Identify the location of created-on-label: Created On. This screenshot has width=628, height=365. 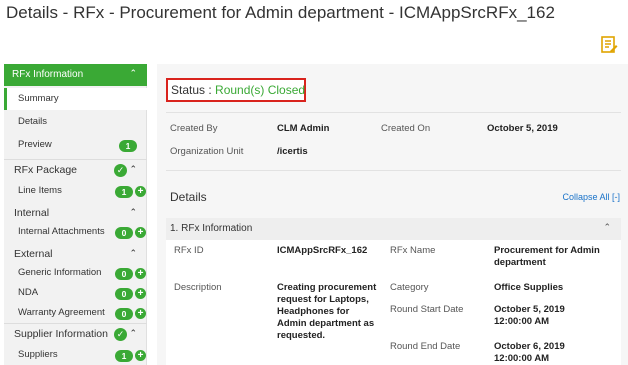
(406, 128).